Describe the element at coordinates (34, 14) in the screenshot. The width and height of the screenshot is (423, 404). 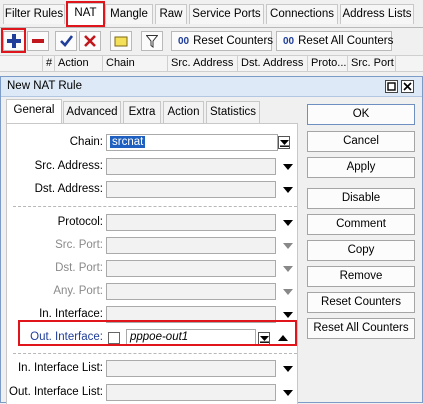
I see `tab-filter-rules: Filter Rules` at that location.